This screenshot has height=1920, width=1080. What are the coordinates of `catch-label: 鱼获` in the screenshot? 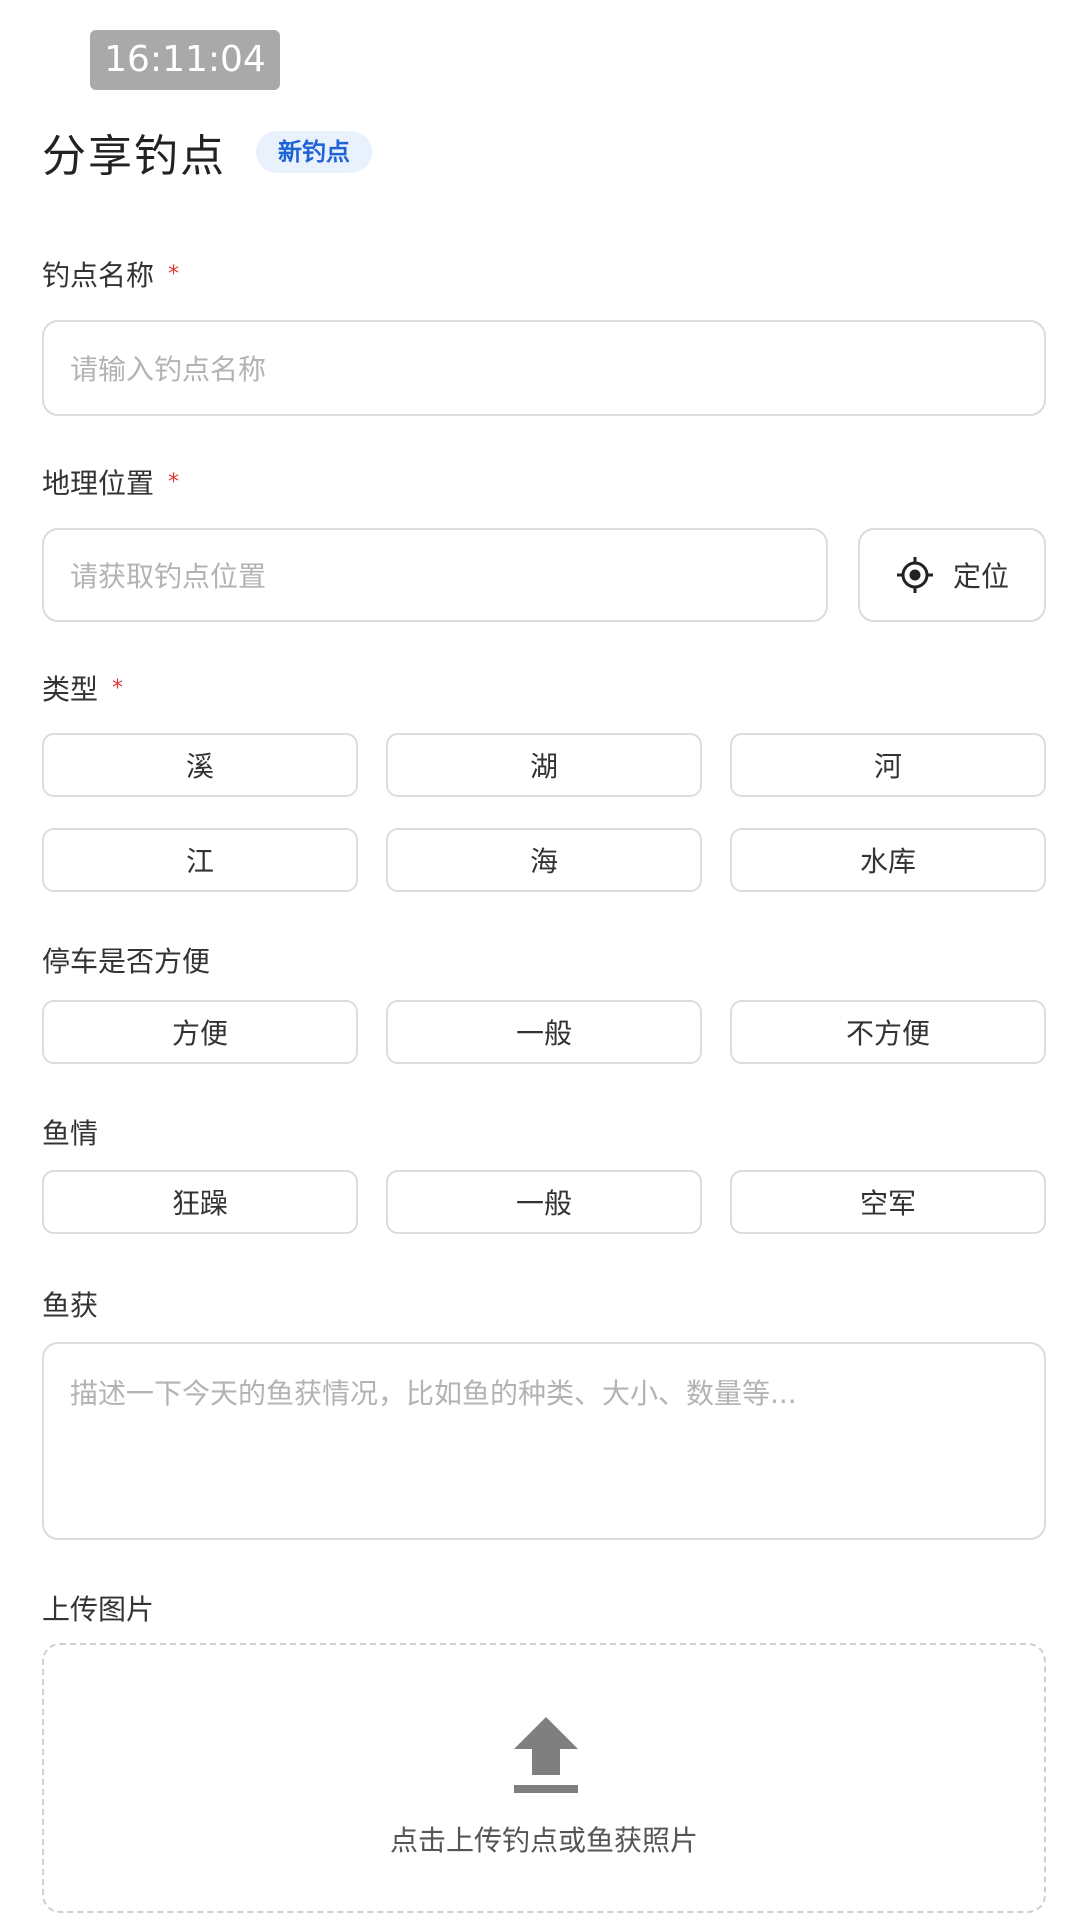 It's located at (70, 1305).